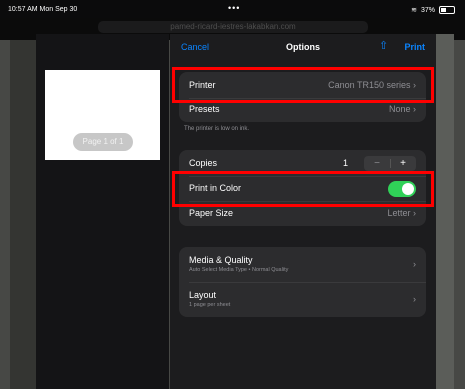 The width and height of the screenshot is (465, 389). I want to click on status-right: ≋ 37%, so click(433, 10).